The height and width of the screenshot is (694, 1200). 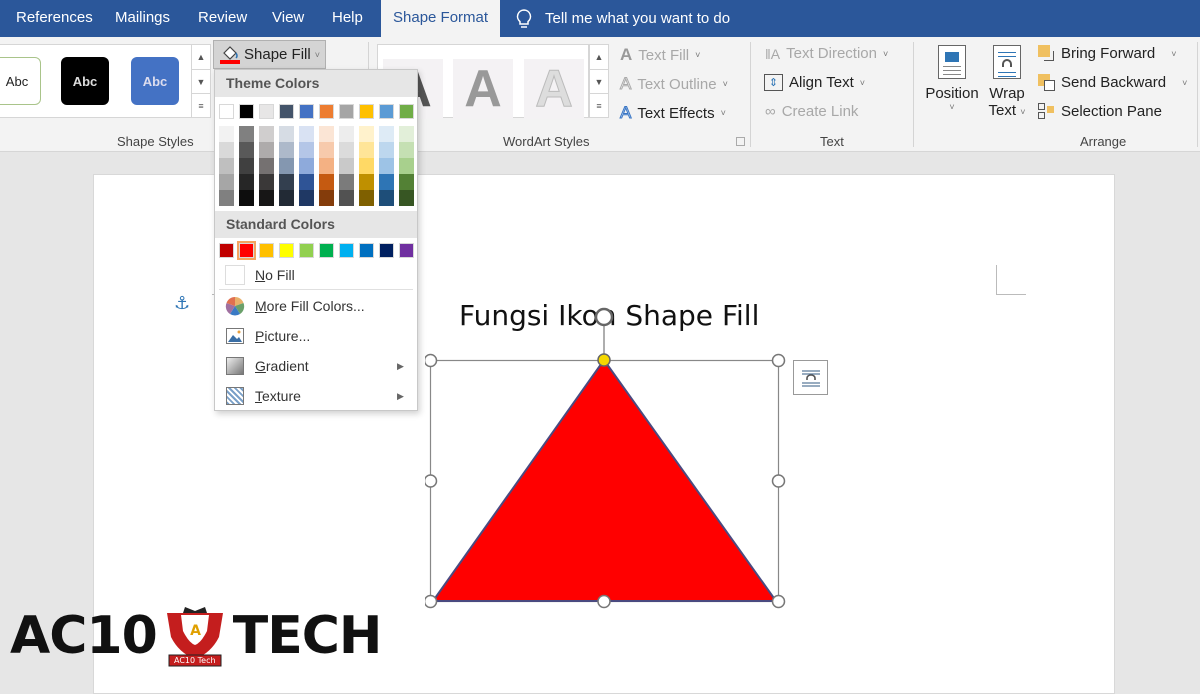 What do you see at coordinates (316, 396) in the screenshot?
I see `texture-item: Texture ▶` at bounding box center [316, 396].